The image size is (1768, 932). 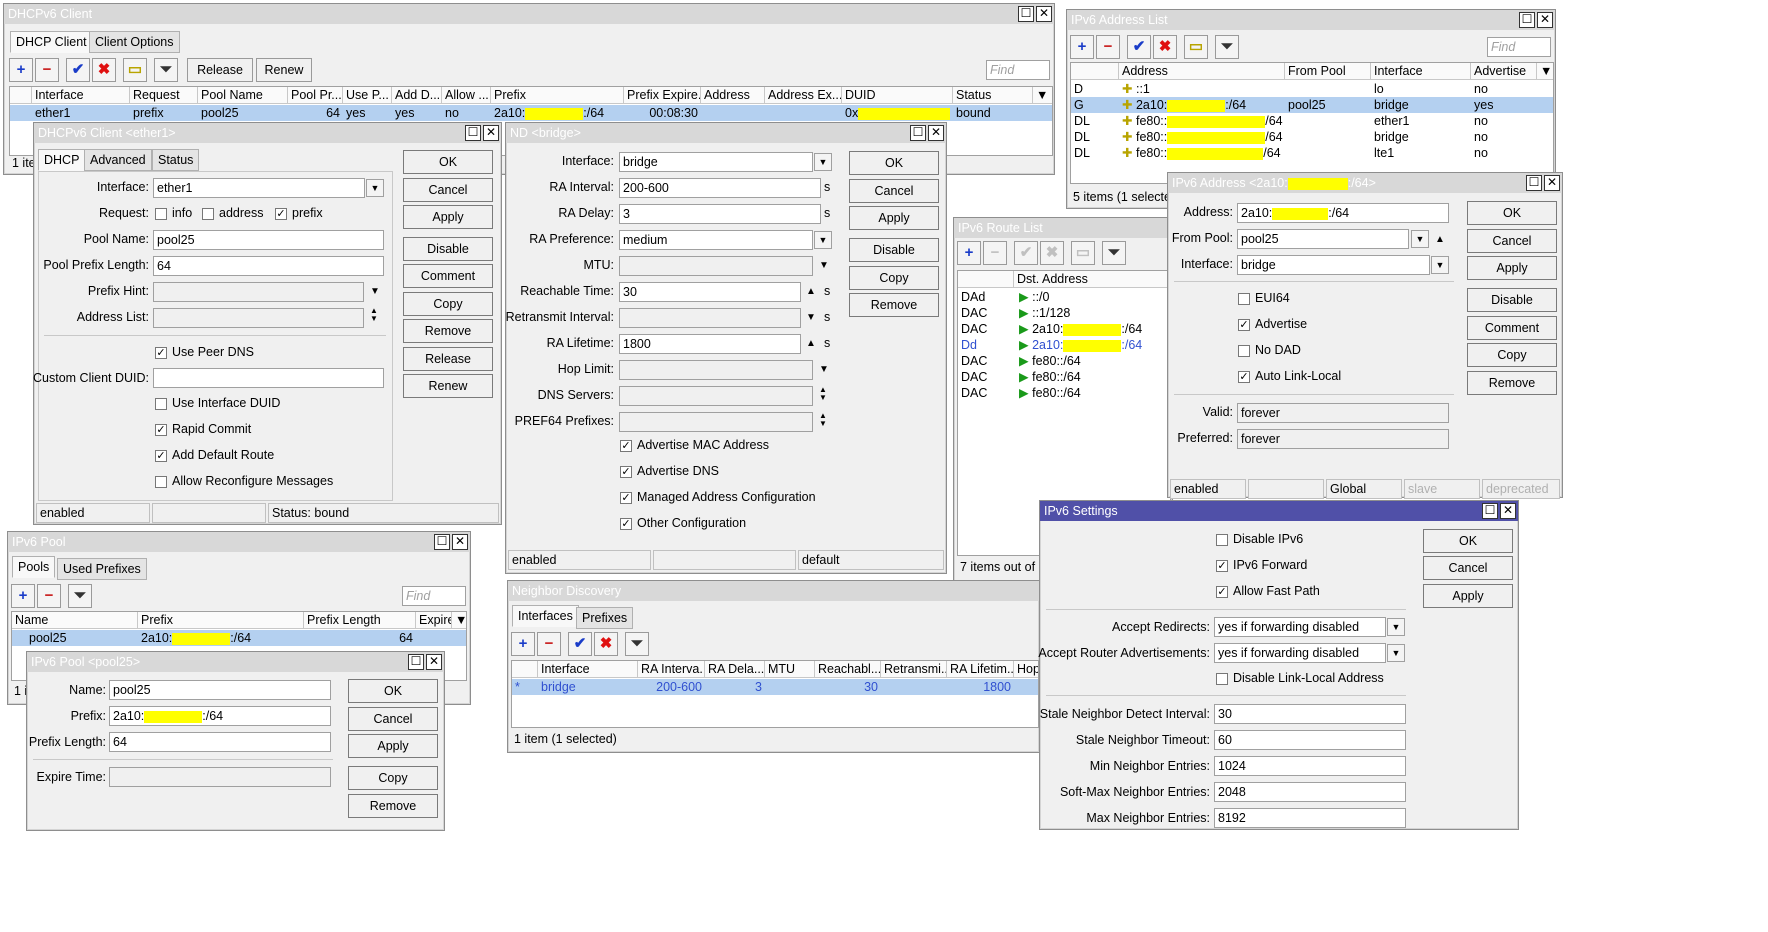 What do you see at coordinates (176, 160) in the screenshot?
I see `tab-status: Status` at bounding box center [176, 160].